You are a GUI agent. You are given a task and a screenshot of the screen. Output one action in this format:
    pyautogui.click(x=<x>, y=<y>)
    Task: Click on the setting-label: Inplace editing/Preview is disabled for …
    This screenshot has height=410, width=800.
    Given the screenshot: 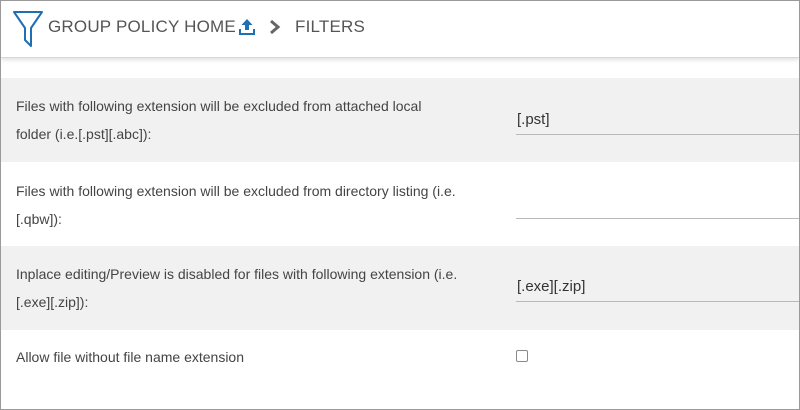 What is the action you would take?
    pyautogui.click(x=256, y=288)
    